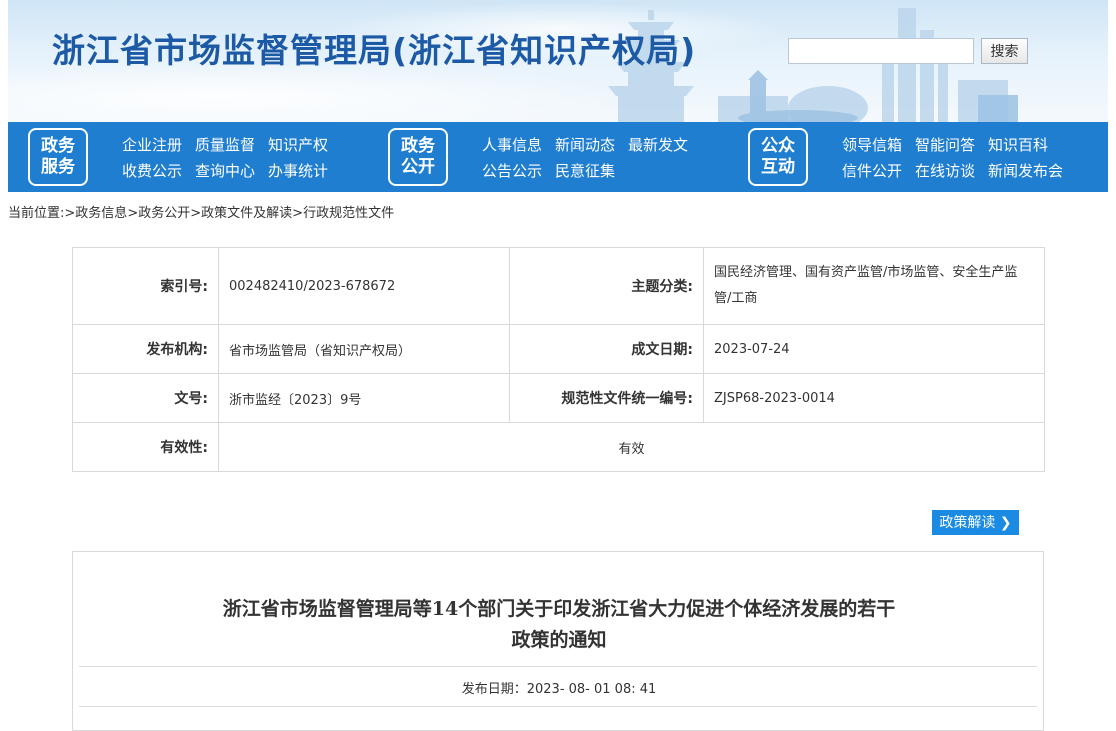  I want to click on nav-link-public-letters: 信件公开, so click(872, 170).